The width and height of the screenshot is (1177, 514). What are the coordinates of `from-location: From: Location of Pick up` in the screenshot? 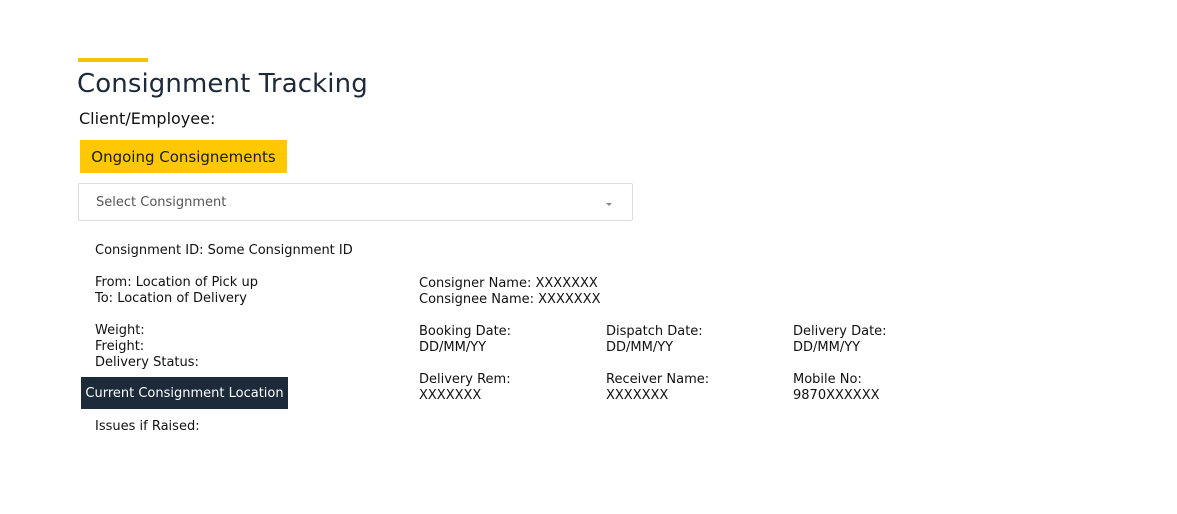 It's located at (176, 282).